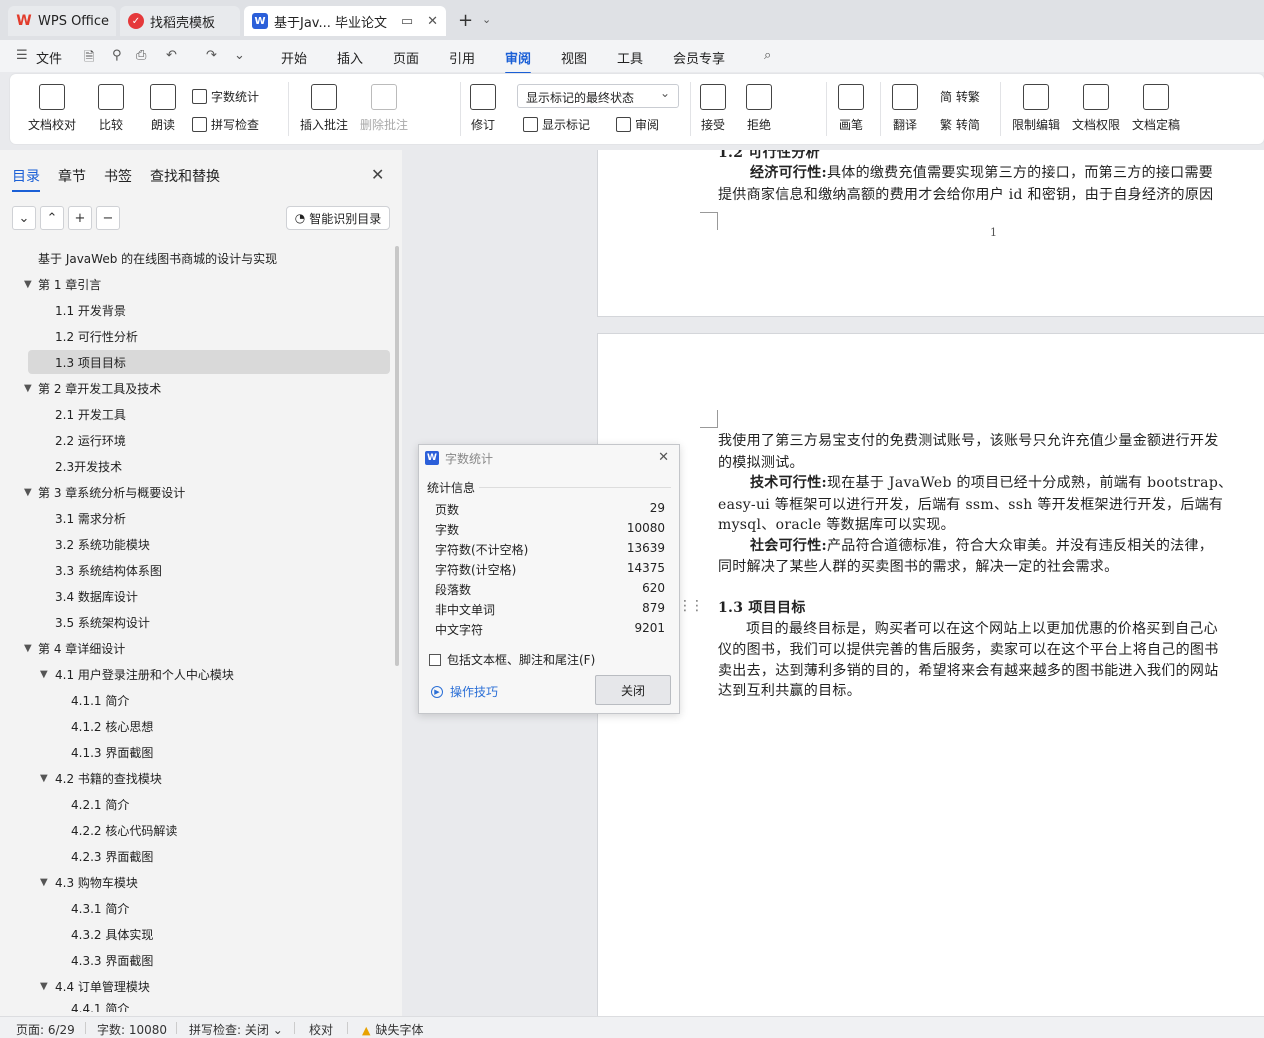 This screenshot has width=1264, height=1038. Describe the element at coordinates (518, 61) in the screenshot. I see `menu-review: 审阅` at that location.